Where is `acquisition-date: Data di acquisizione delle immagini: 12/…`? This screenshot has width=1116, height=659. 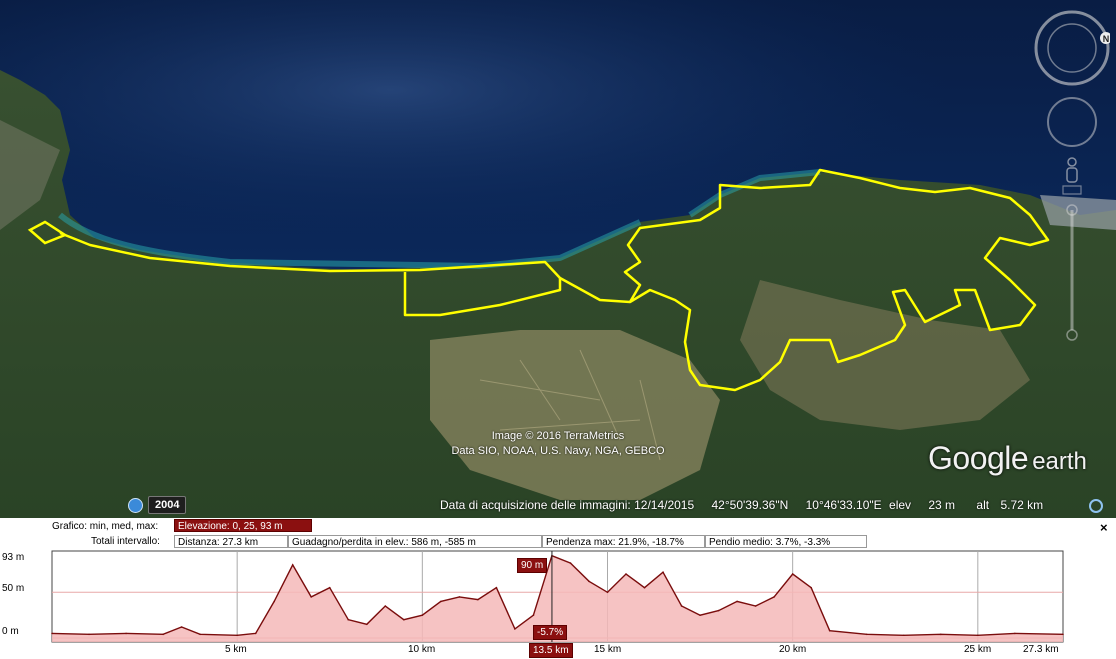
acquisition-date: Data di acquisizione delle immagini: 12/… is located at coordinates (567, 505).